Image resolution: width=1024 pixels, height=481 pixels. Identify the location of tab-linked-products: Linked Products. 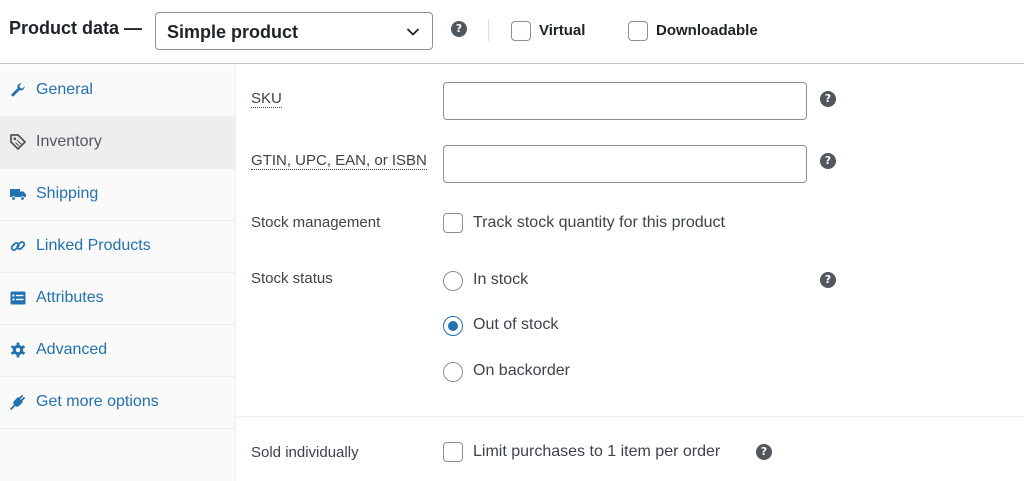
(117, 247).